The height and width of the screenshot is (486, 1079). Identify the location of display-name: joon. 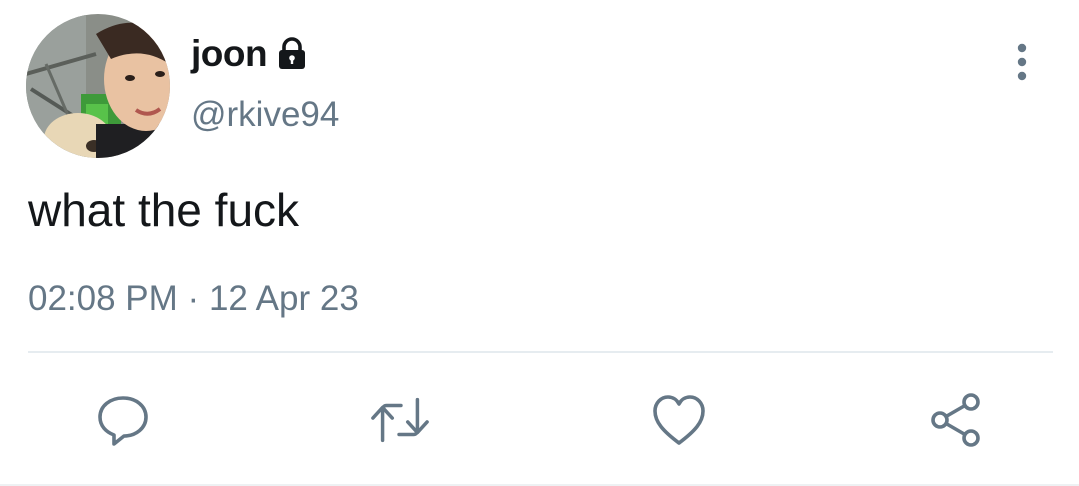
(229, 54).